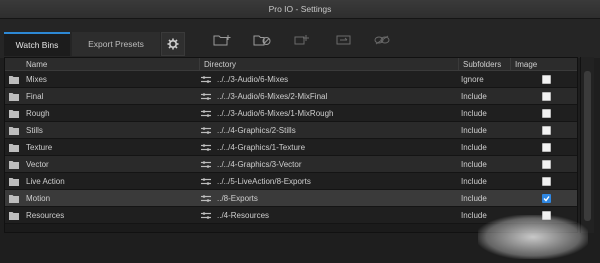 This screenshot has width=600, height=263. I want to click on row-name: Mixes, so click(36, 79).